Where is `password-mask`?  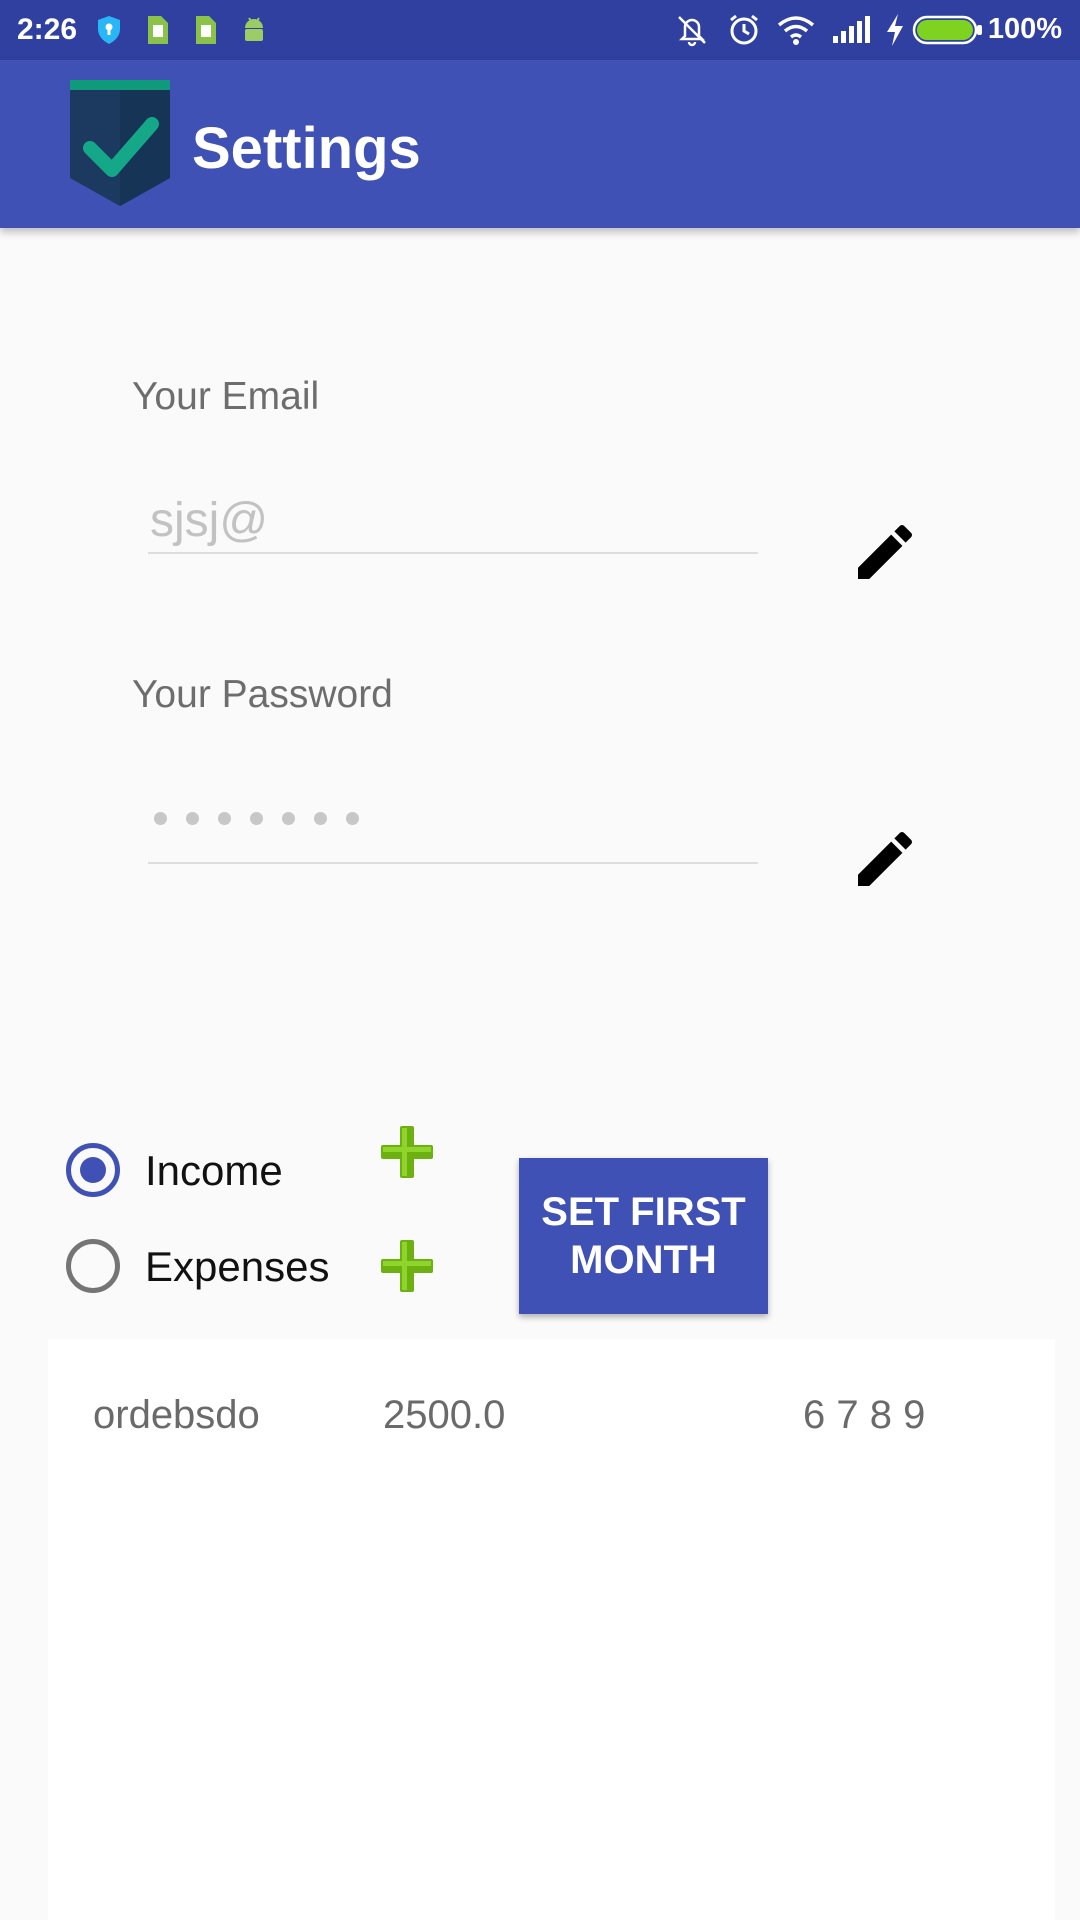 password-mask is located at coordinates (266, 822).